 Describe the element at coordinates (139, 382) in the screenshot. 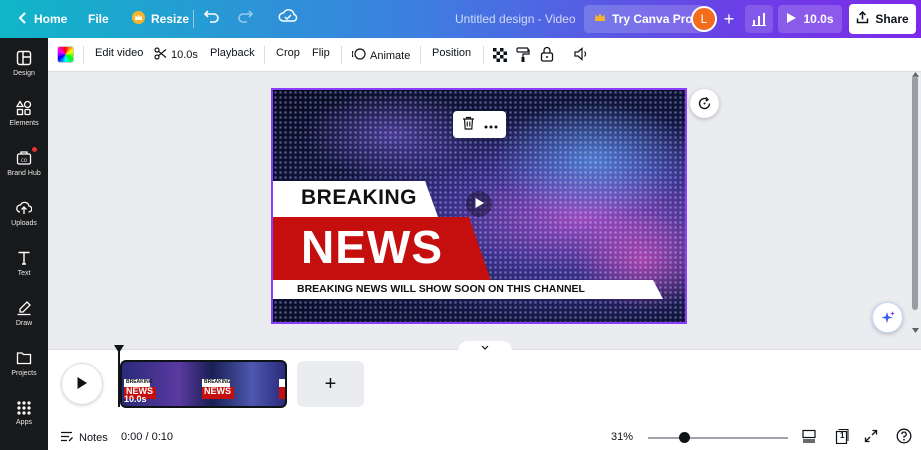

I see `clip-thumb-breaking: BREAKING` at that location.